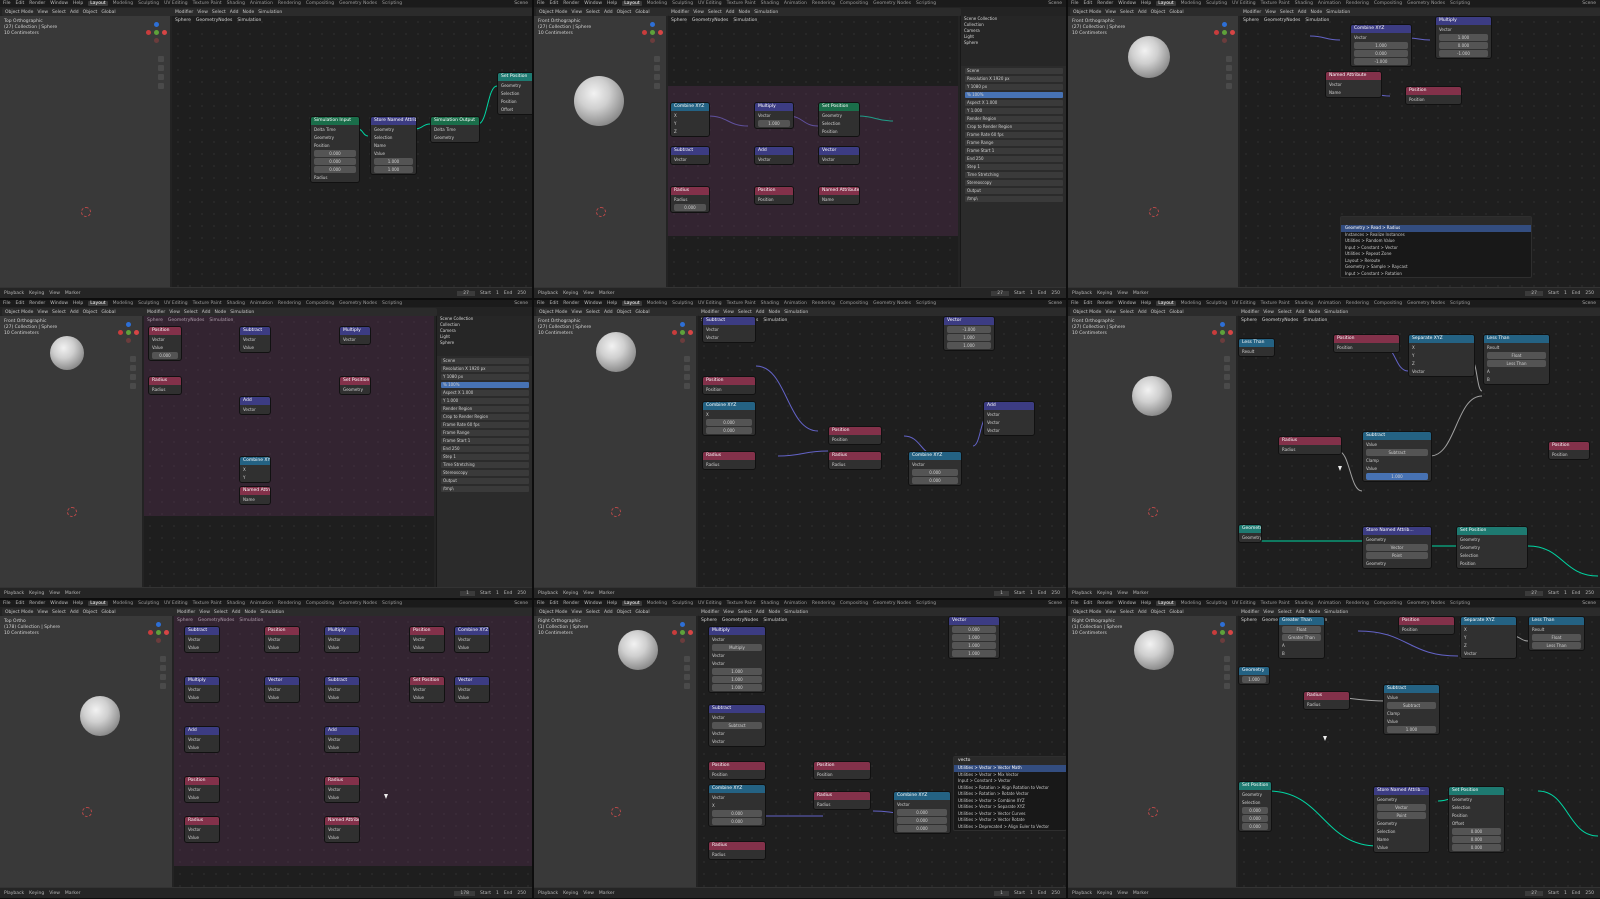  What do you see at coordinates (554, 3) in the screenshot?
I see `menu-edit: Edit` at bounding box center [554, 3].